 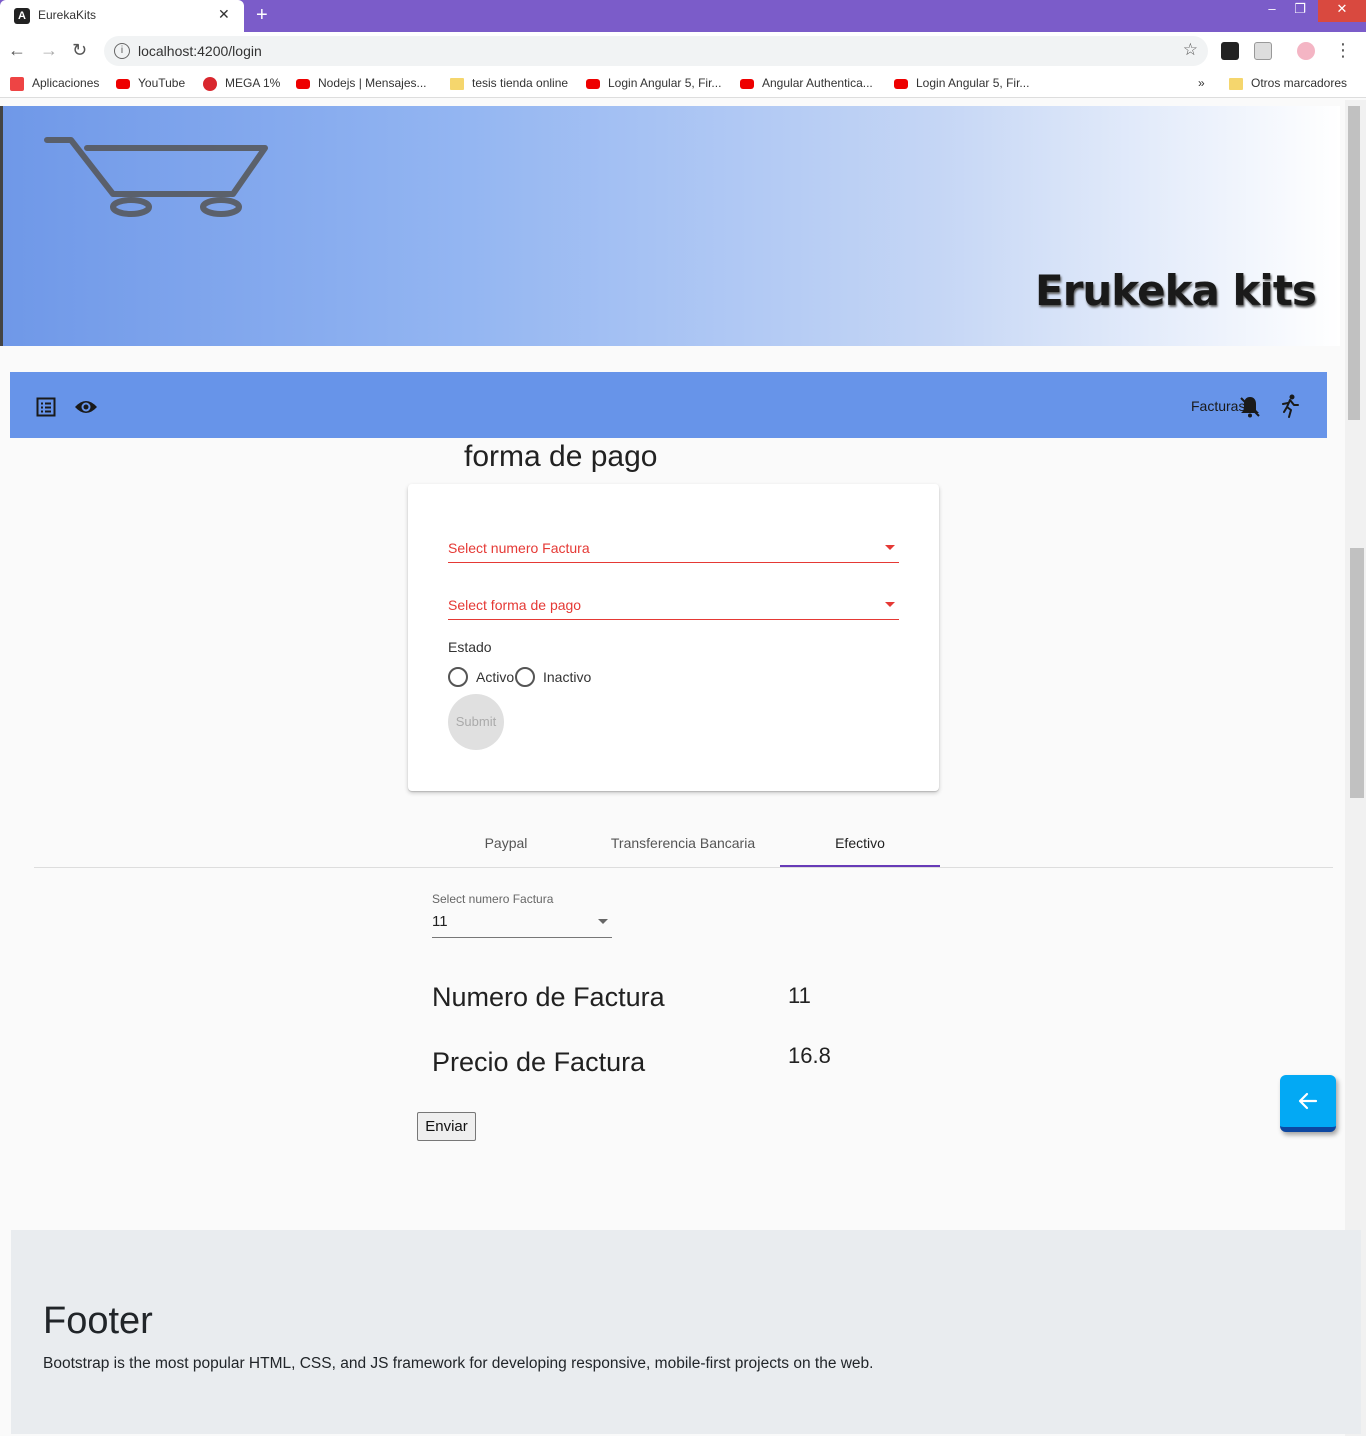 I want to click on bookmark-mega: MEGA 1%, so click(x=241, y=83).